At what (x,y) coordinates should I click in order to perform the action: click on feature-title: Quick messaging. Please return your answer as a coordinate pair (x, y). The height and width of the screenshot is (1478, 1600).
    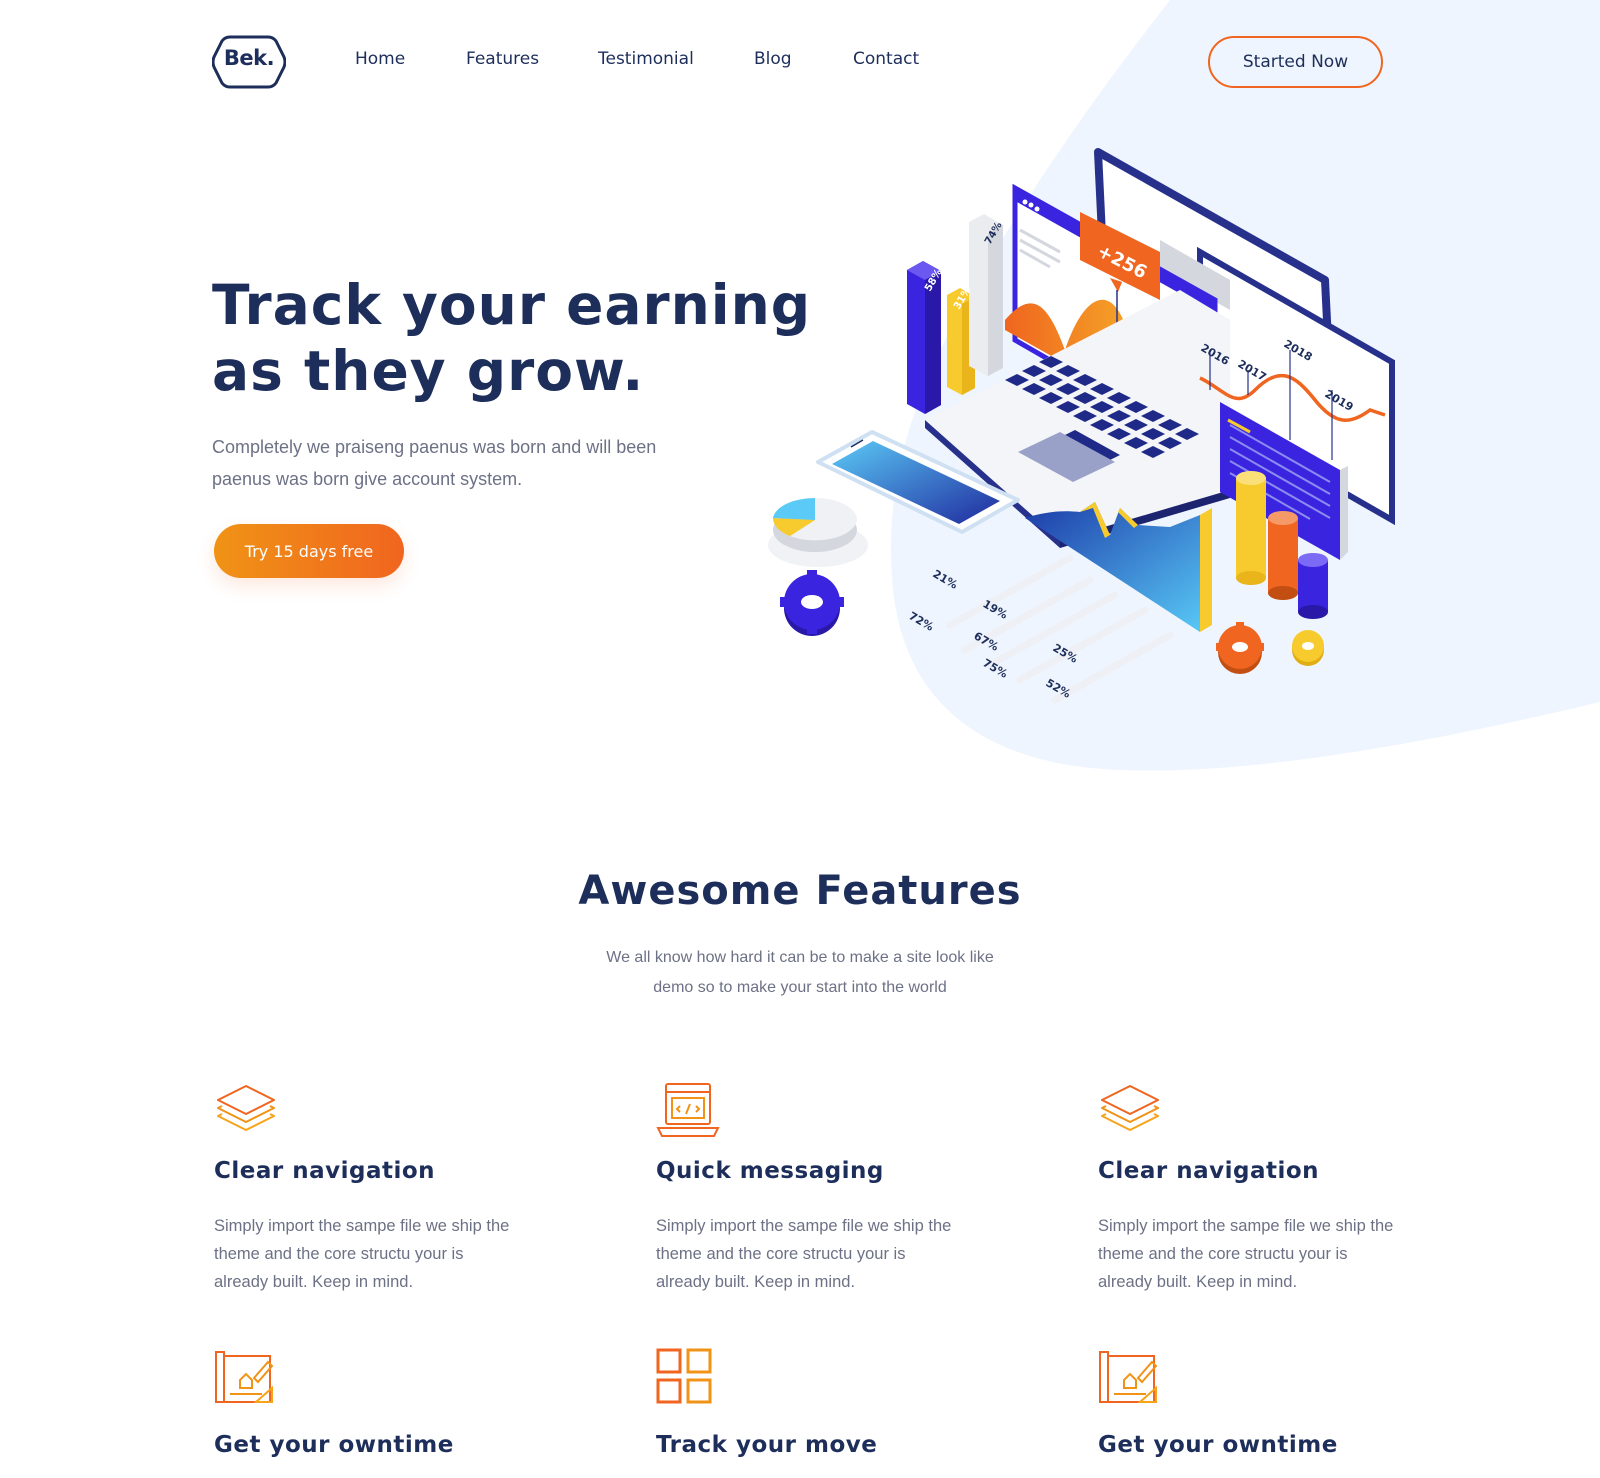
    Looking at the image, I should click on (770, 1171).